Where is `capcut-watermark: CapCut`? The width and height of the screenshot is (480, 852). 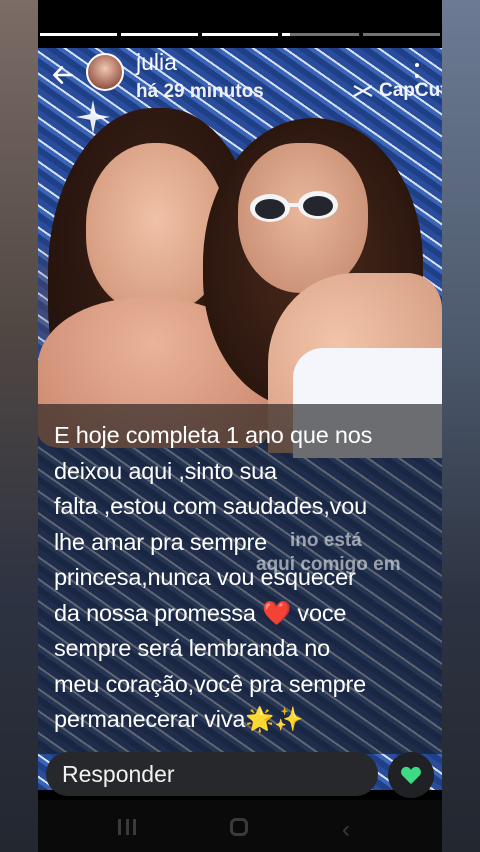
capcut-watermark: CapCut is located at coordinates (397, 91).